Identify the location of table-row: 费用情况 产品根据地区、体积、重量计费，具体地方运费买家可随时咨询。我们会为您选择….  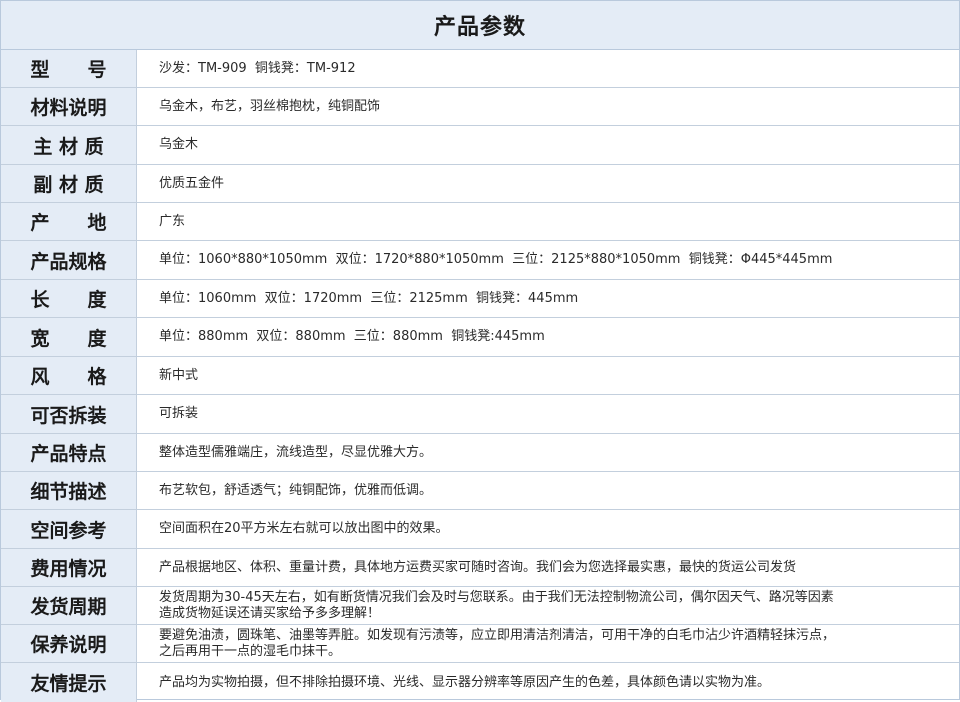
(480, 568).